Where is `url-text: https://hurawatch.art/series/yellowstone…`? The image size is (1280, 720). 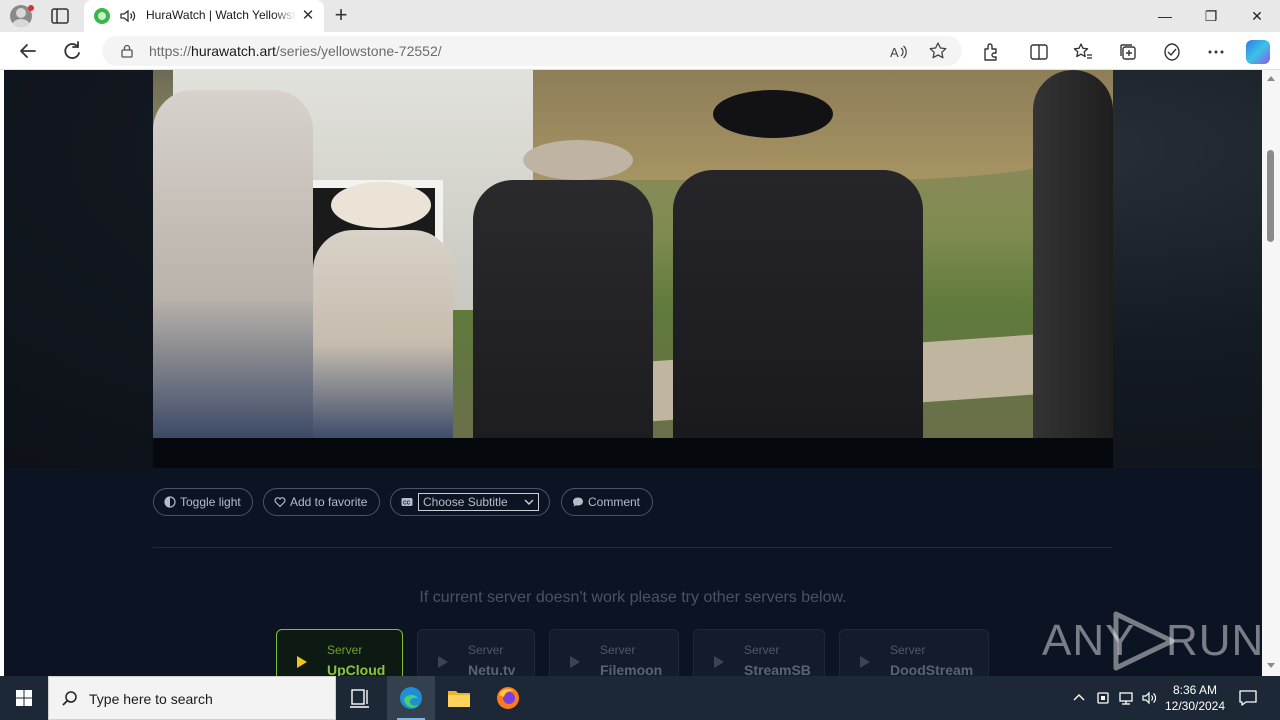 url-text: https://hurawatch.art/series/yellowstone… is located at coordinates (295, 51).